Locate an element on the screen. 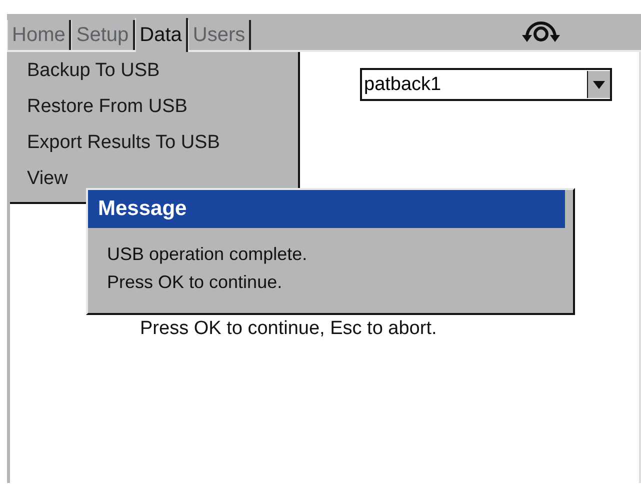 This screenshot has width=641, height=485. dialog-message: Press OK to continue. is located at coordinates (194, 282).